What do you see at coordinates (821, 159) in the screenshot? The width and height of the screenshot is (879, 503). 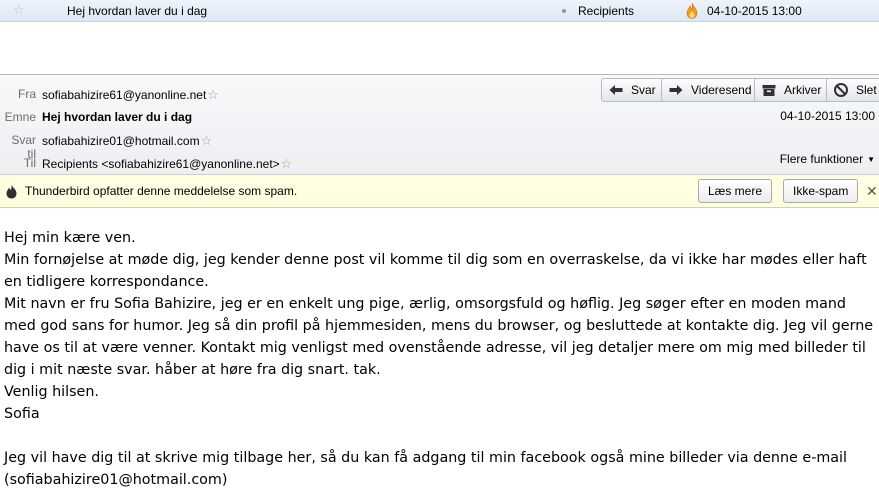 I see `more-functions-label: Flere funktioner` at bounding box center [821, 159].